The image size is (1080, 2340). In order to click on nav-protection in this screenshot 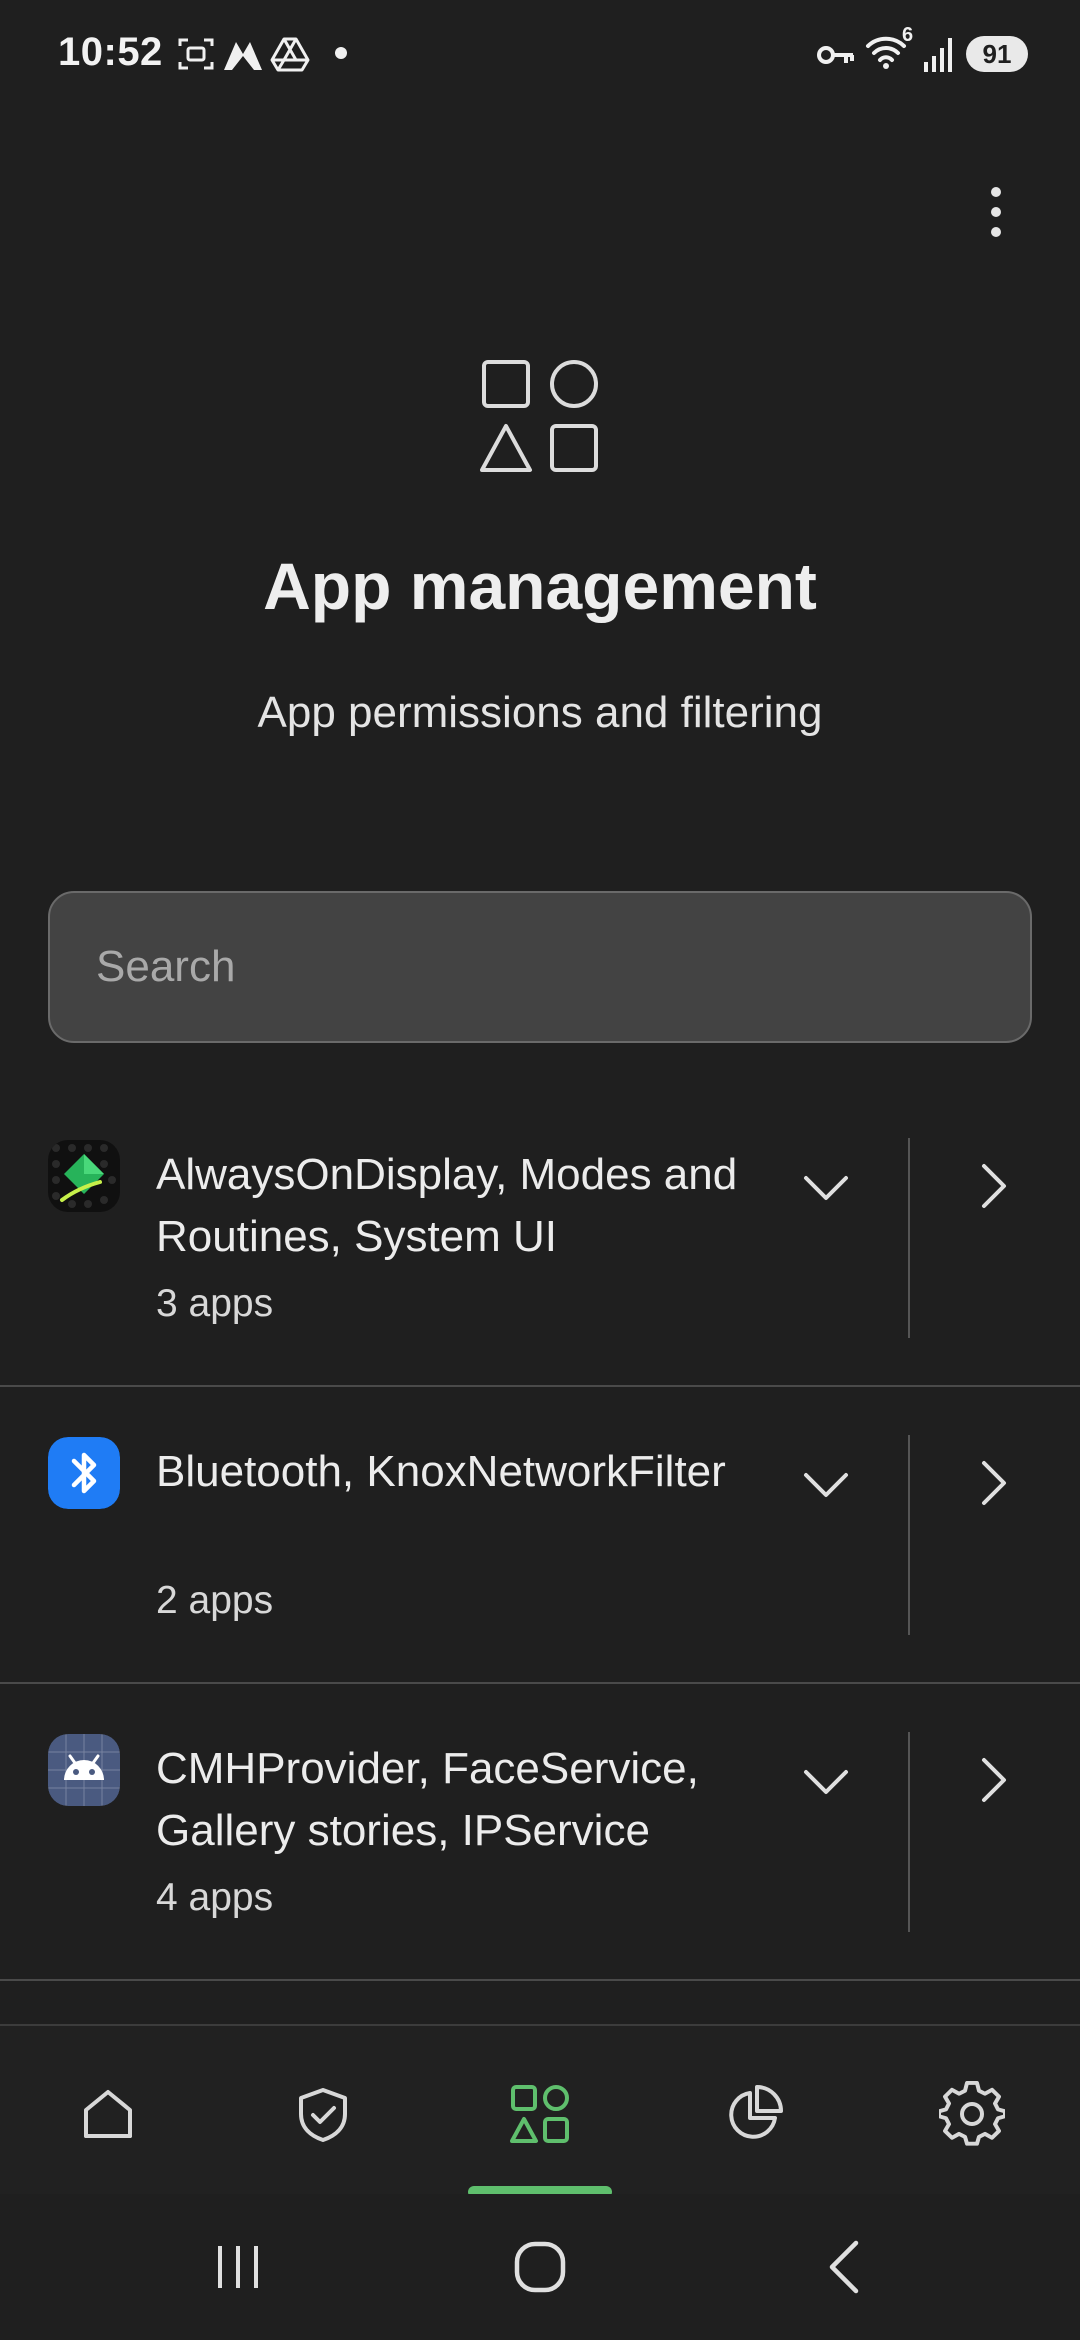, I will do `click(323, 2114)`.